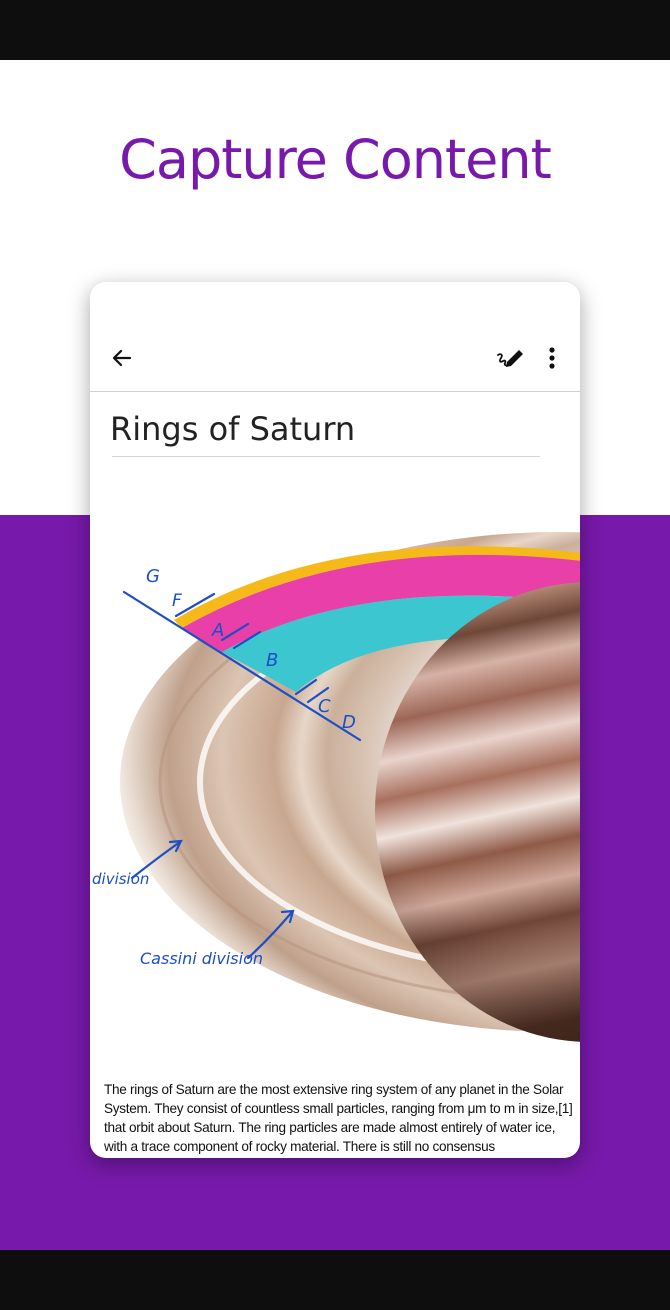 This screenshot has height=1310, width=670. What do you see at coordinates (349, 722) in the screenshot?
I see `label-ring-d: D` at bounding box center [349, 722].